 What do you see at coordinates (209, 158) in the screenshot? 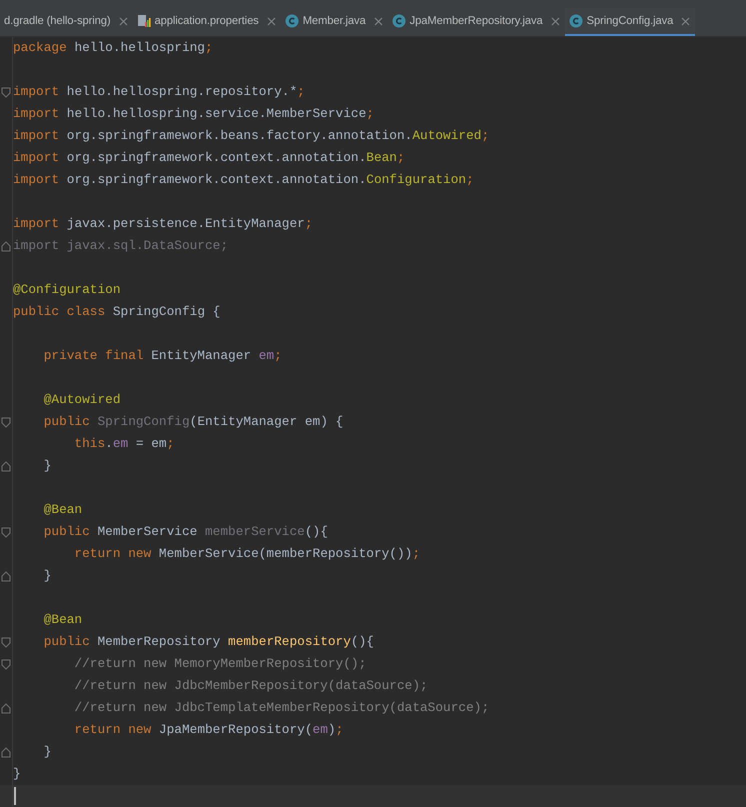
I see `code-line: import org.springframework.context.annotation.Bean;` at bounding box center [209, 158].